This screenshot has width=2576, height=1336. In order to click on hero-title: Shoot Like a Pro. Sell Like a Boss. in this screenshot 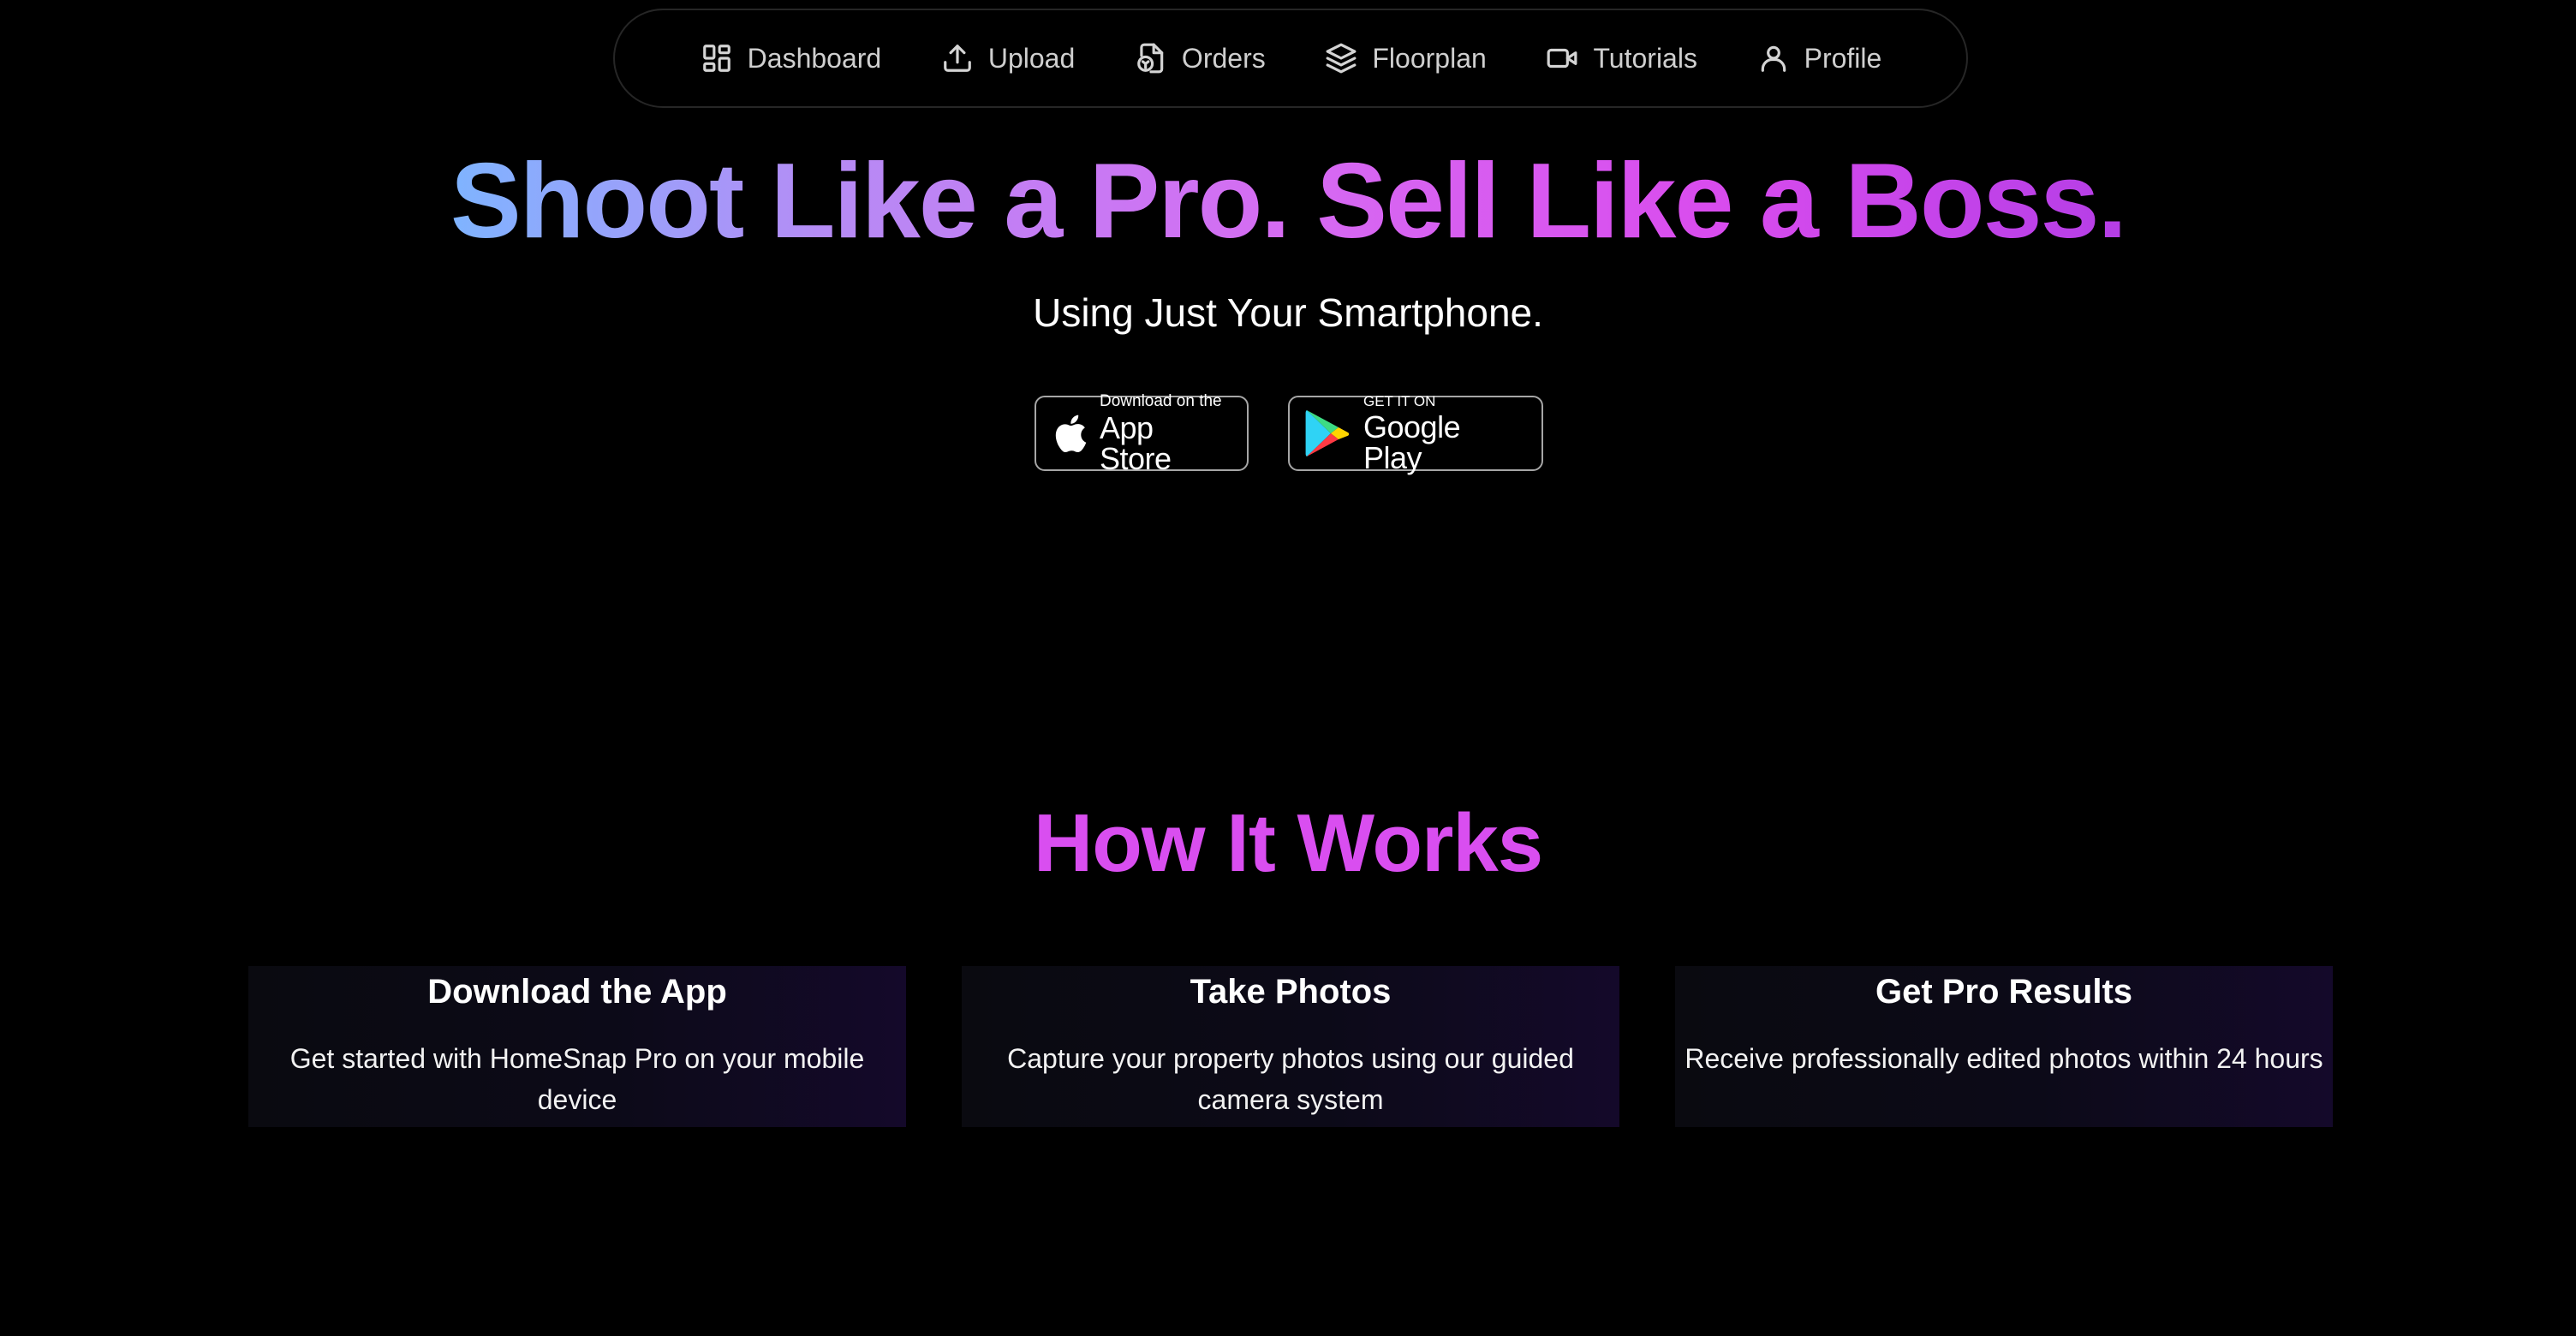, I will do `click(1288, 201)`.